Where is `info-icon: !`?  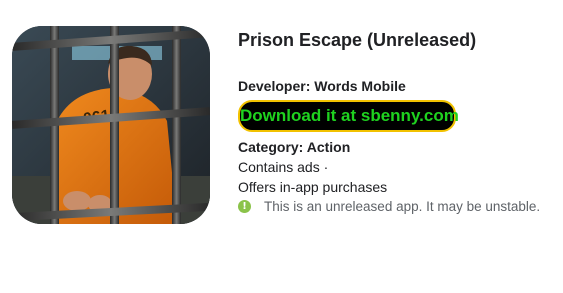 info-icon: ! is located at coordinates (244, 206).